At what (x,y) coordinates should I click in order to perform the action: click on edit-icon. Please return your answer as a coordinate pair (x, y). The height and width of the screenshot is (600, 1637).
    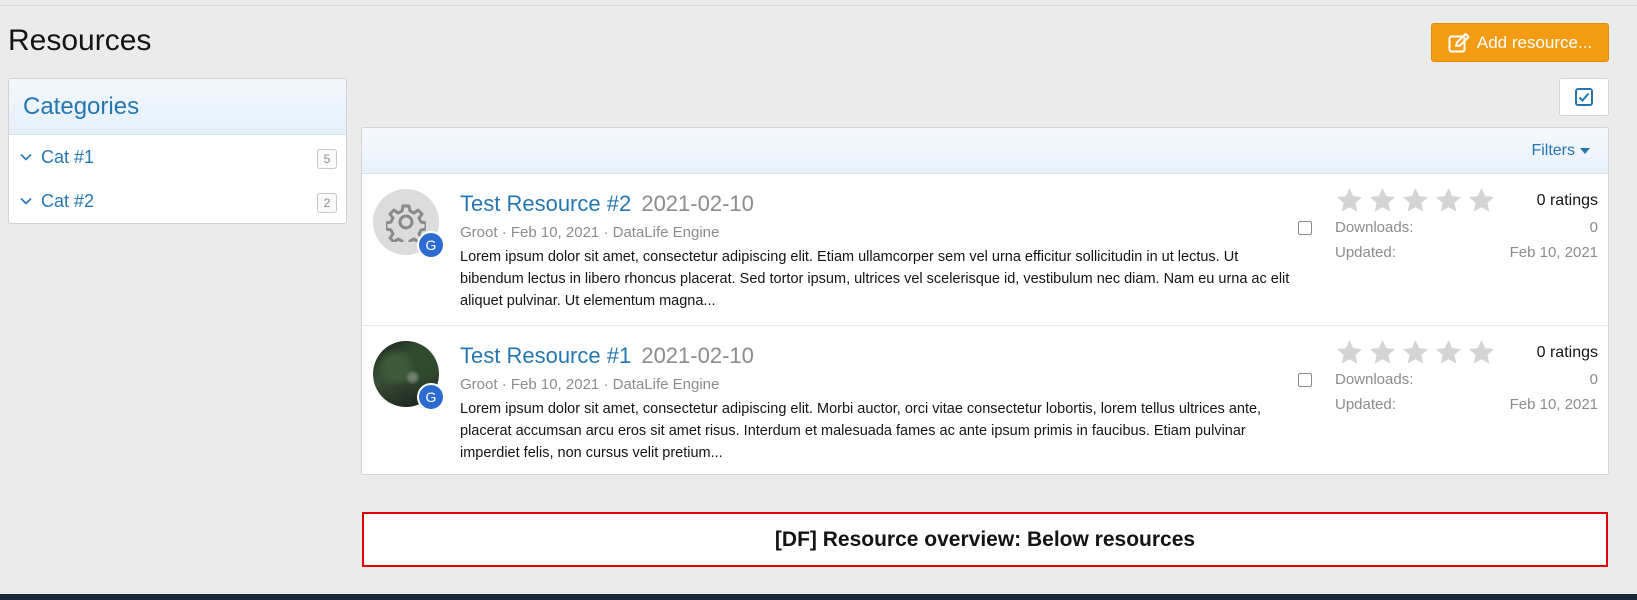
    Looking at the image, I should click on (1459, 42).